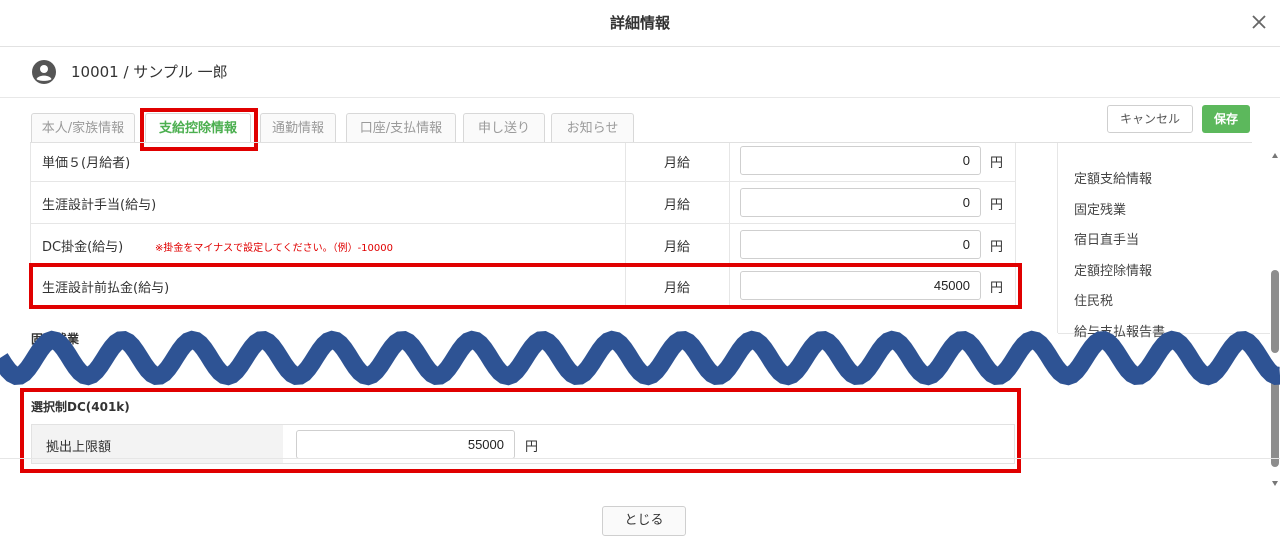 The height and width of the screenshot is (553, 1280). What do you see at coordinates (1259, 22) in the screenshot?
I see `close-icon` at bounding box center [1259, 22].